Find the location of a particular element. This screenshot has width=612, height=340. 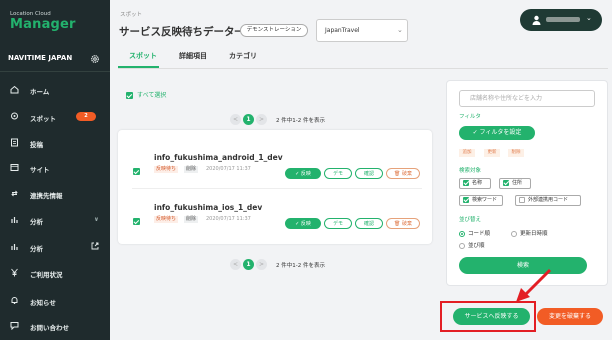

filter-chip-delete: 削除 is located at coordinates (516, 153).